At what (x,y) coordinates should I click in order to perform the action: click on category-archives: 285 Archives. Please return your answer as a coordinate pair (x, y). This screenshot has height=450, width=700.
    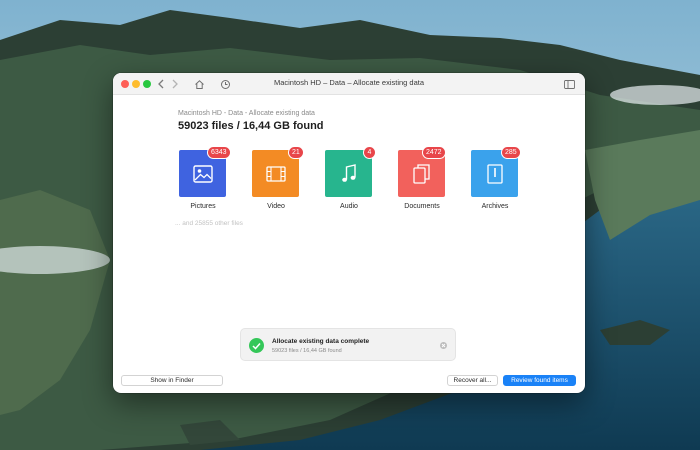
    Looking at the image, I should click on (495, 178).